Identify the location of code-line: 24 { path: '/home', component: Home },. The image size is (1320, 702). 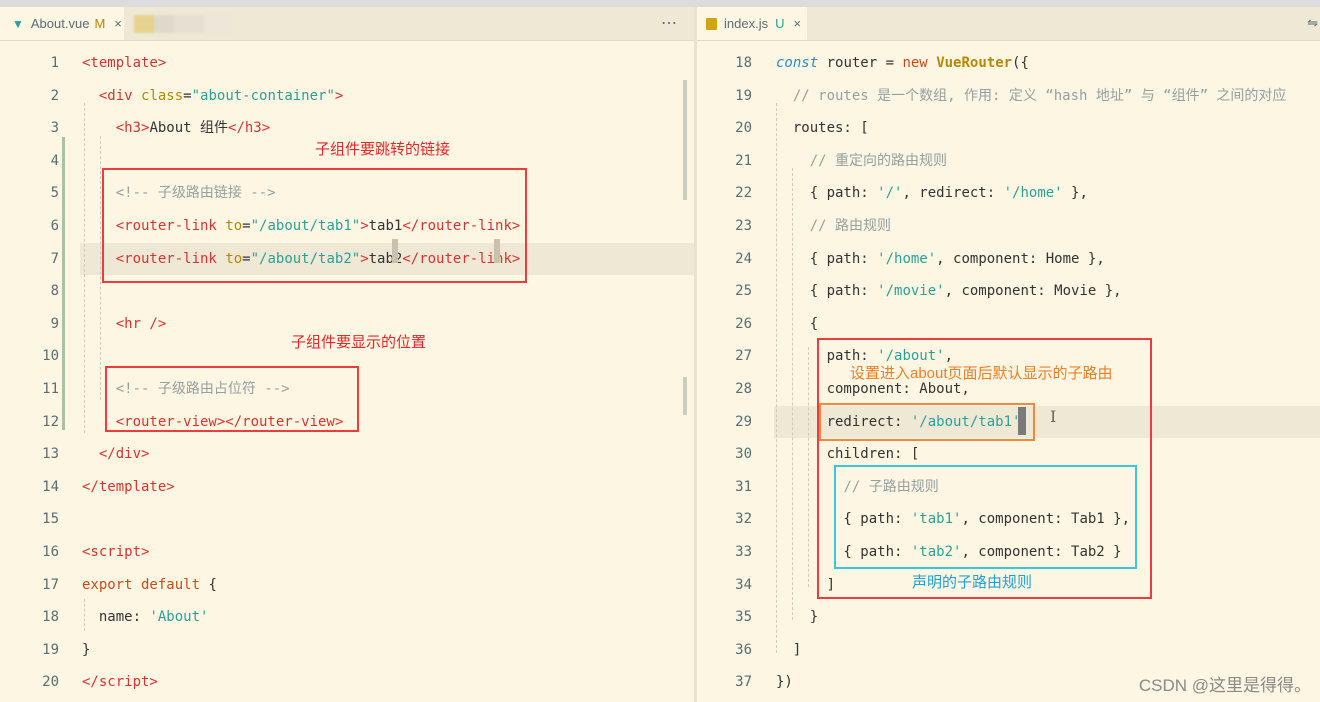
(1008, 259).